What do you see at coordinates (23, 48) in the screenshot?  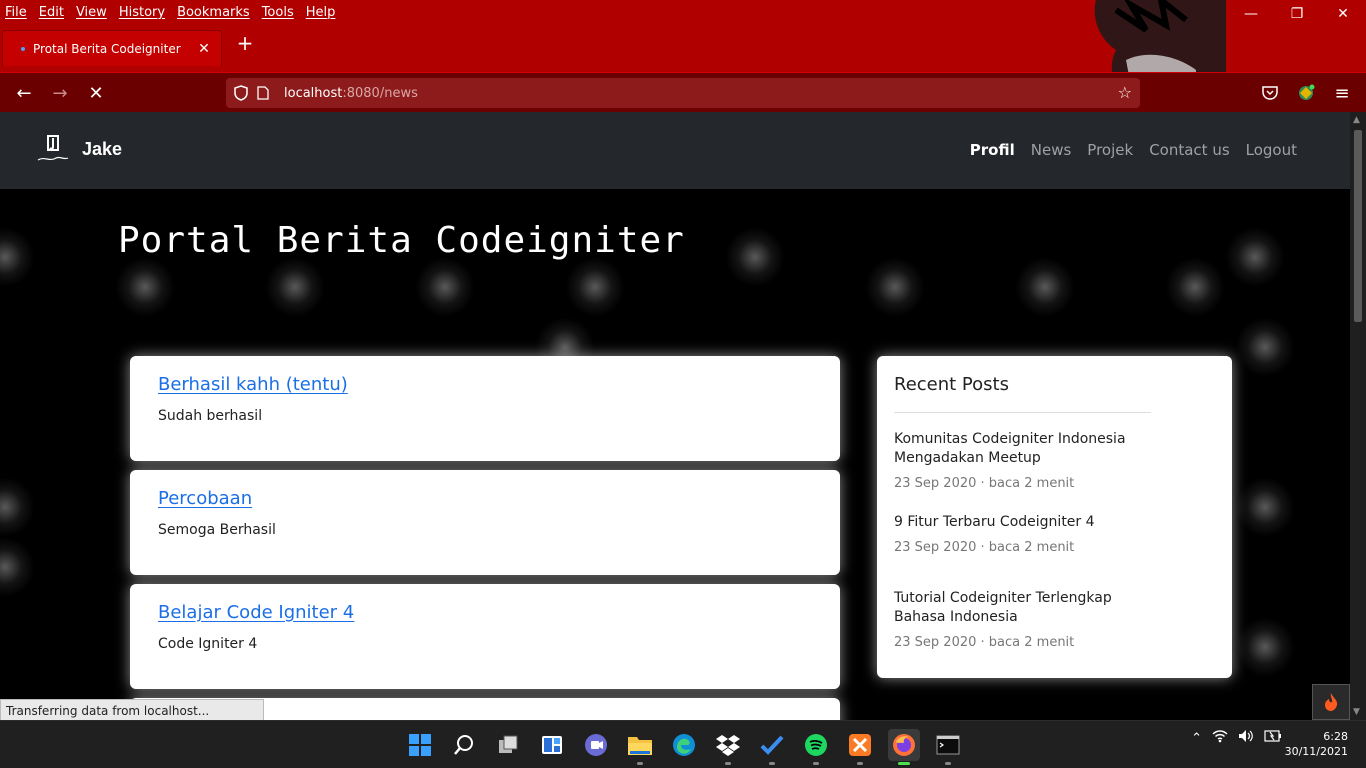 I see `loading-dot-icon` at bounding box center [23, 48].